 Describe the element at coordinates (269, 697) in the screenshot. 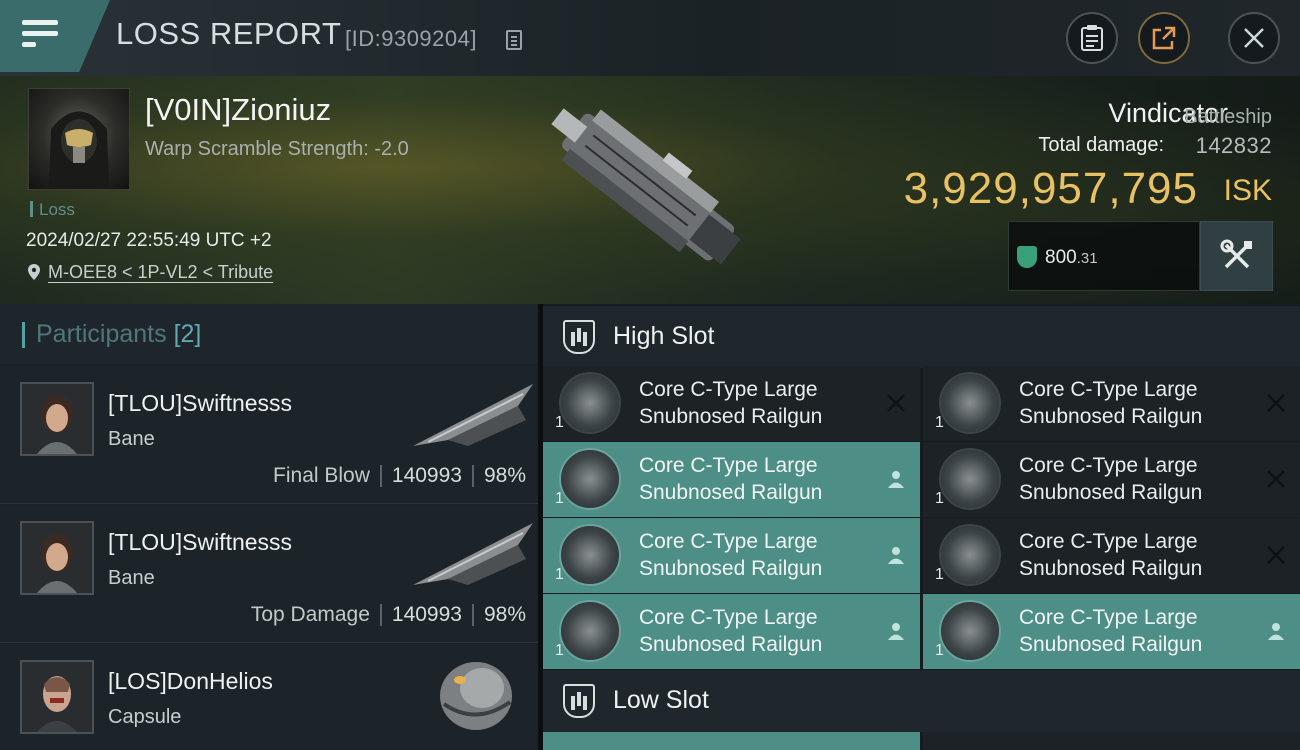

I see `participant-row: [LOS]DonHelios Capsule` at that location.